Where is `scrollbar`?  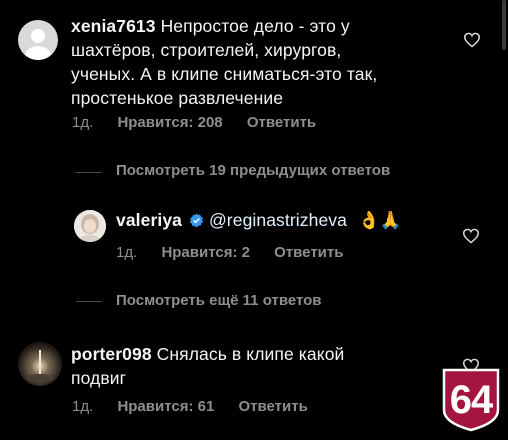
scrollbar is located at coordinates (504, 25).